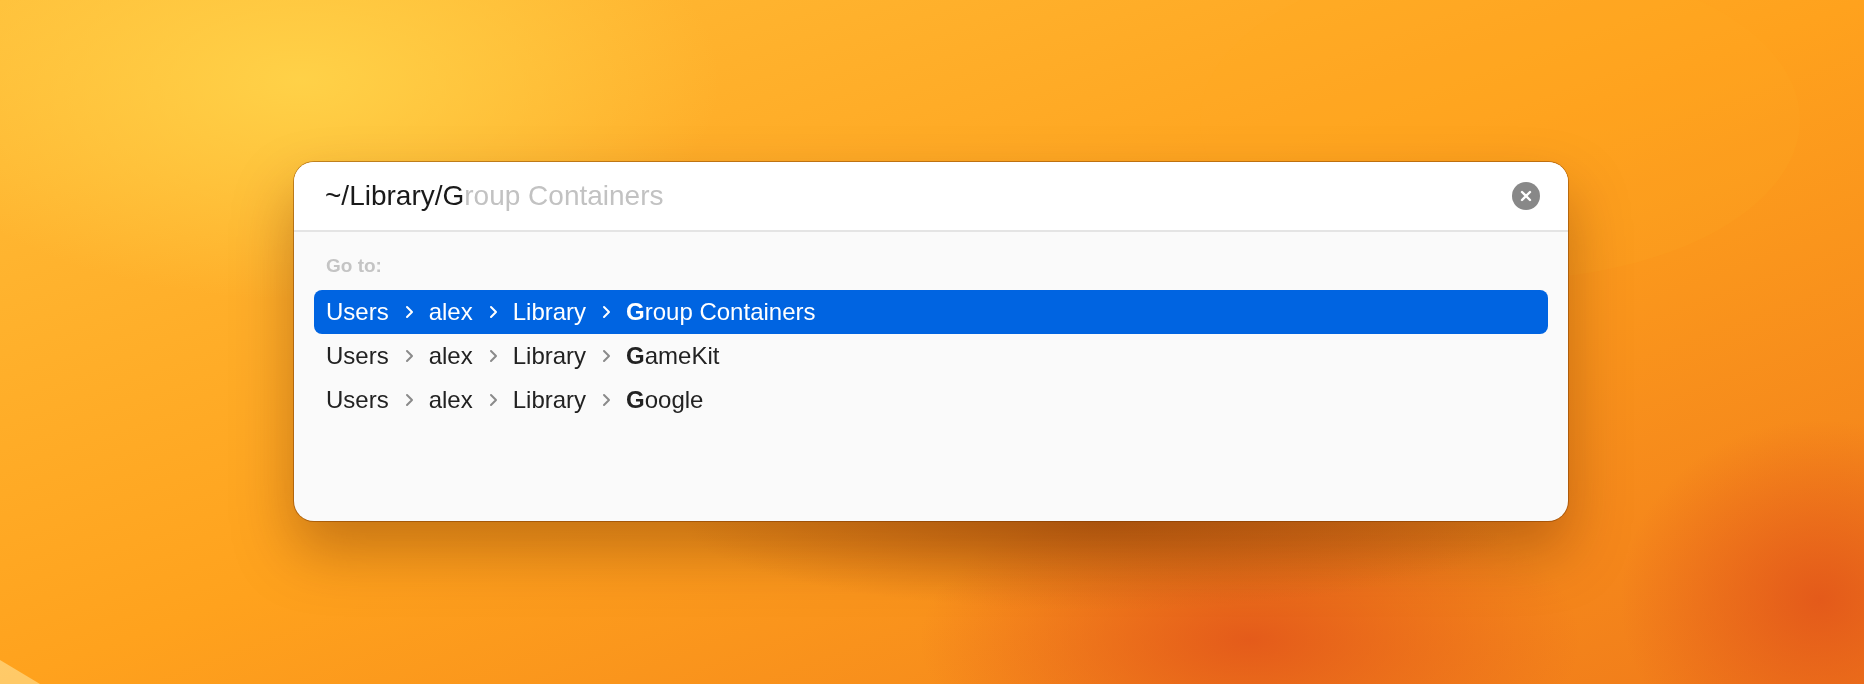 The image size is (1864, 684). What do you see at coordinates (931, 400) in the screenshot?
I see `result-row: Users alex Library Google` at bounding box center [931, 400].